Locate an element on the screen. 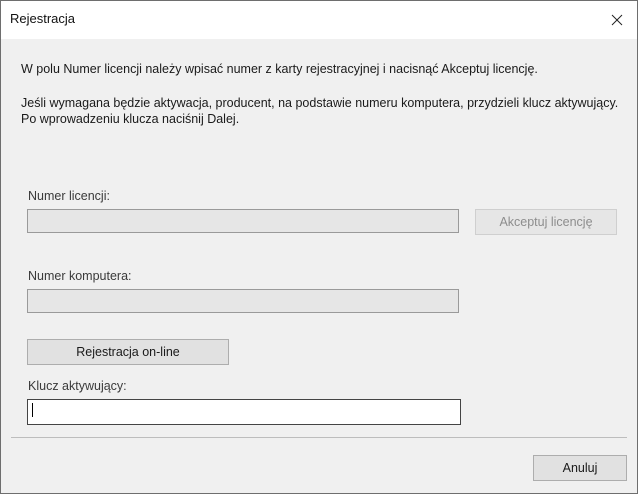  activation-key-label: Klucz aktywujący: is located at coordinates (77, 386).